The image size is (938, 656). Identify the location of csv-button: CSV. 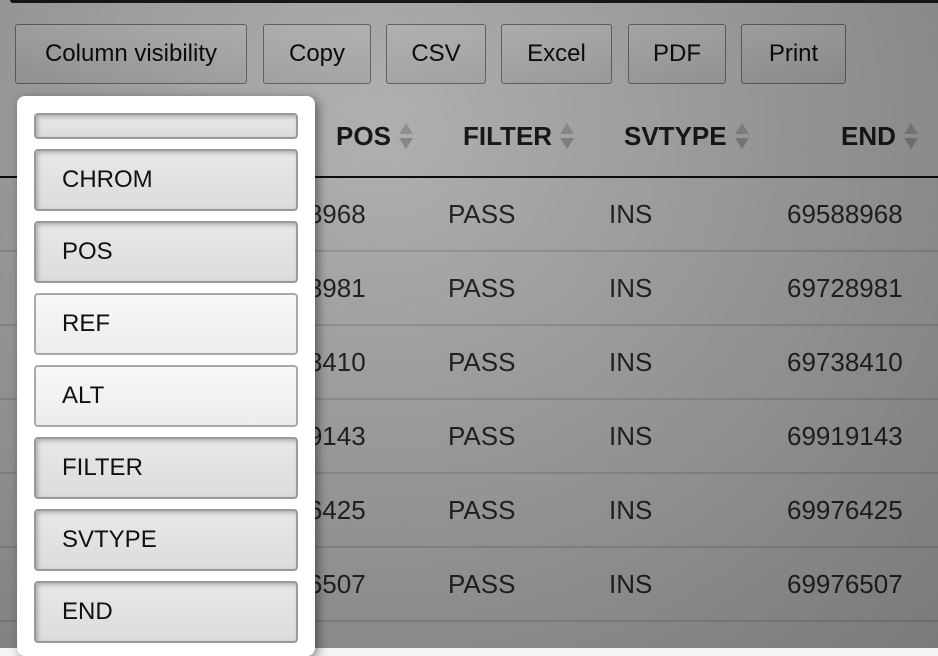
(436, 54).